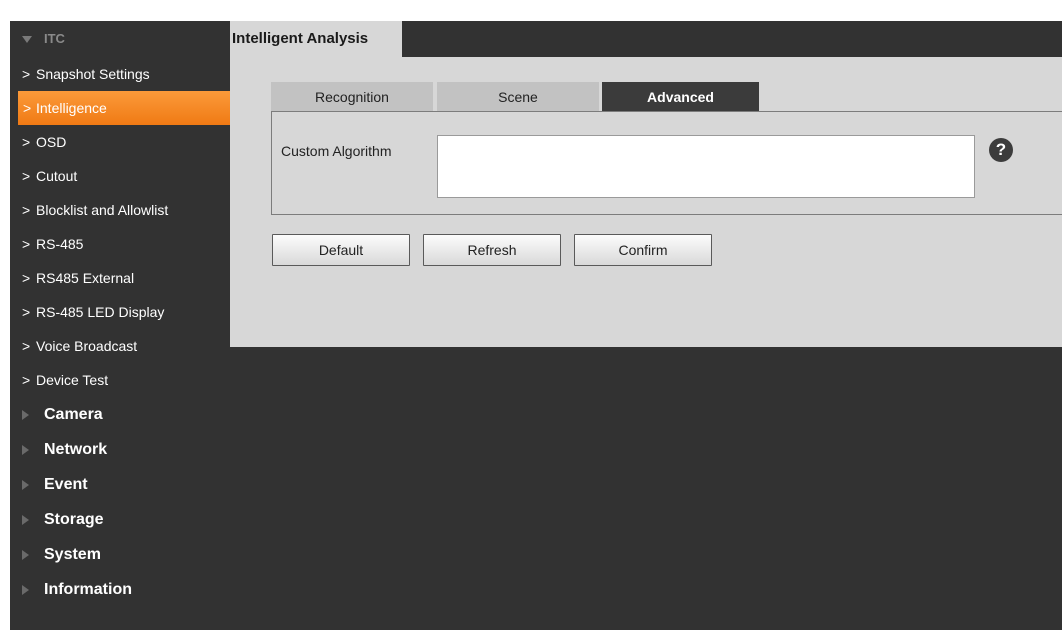 This screenshot has height=630, width=1062. What do you see at coordinates (341, 250) in the screenshot?
I see `default-button: Default` at bounding box center [341, 250].